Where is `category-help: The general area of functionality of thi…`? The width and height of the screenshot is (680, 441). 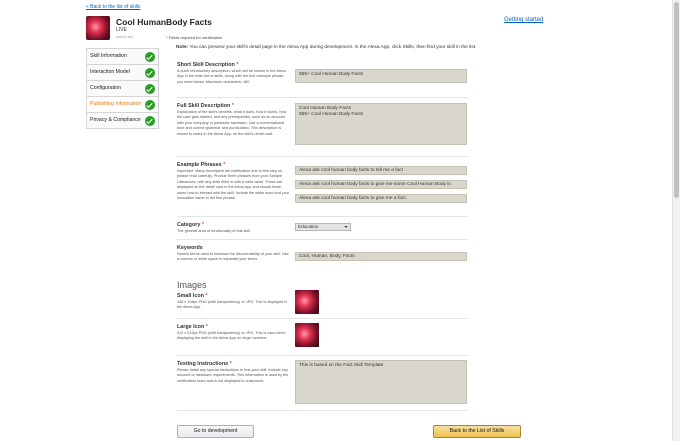 category-help: The general area of functionality of thi… is located at coordinates (214, 231).